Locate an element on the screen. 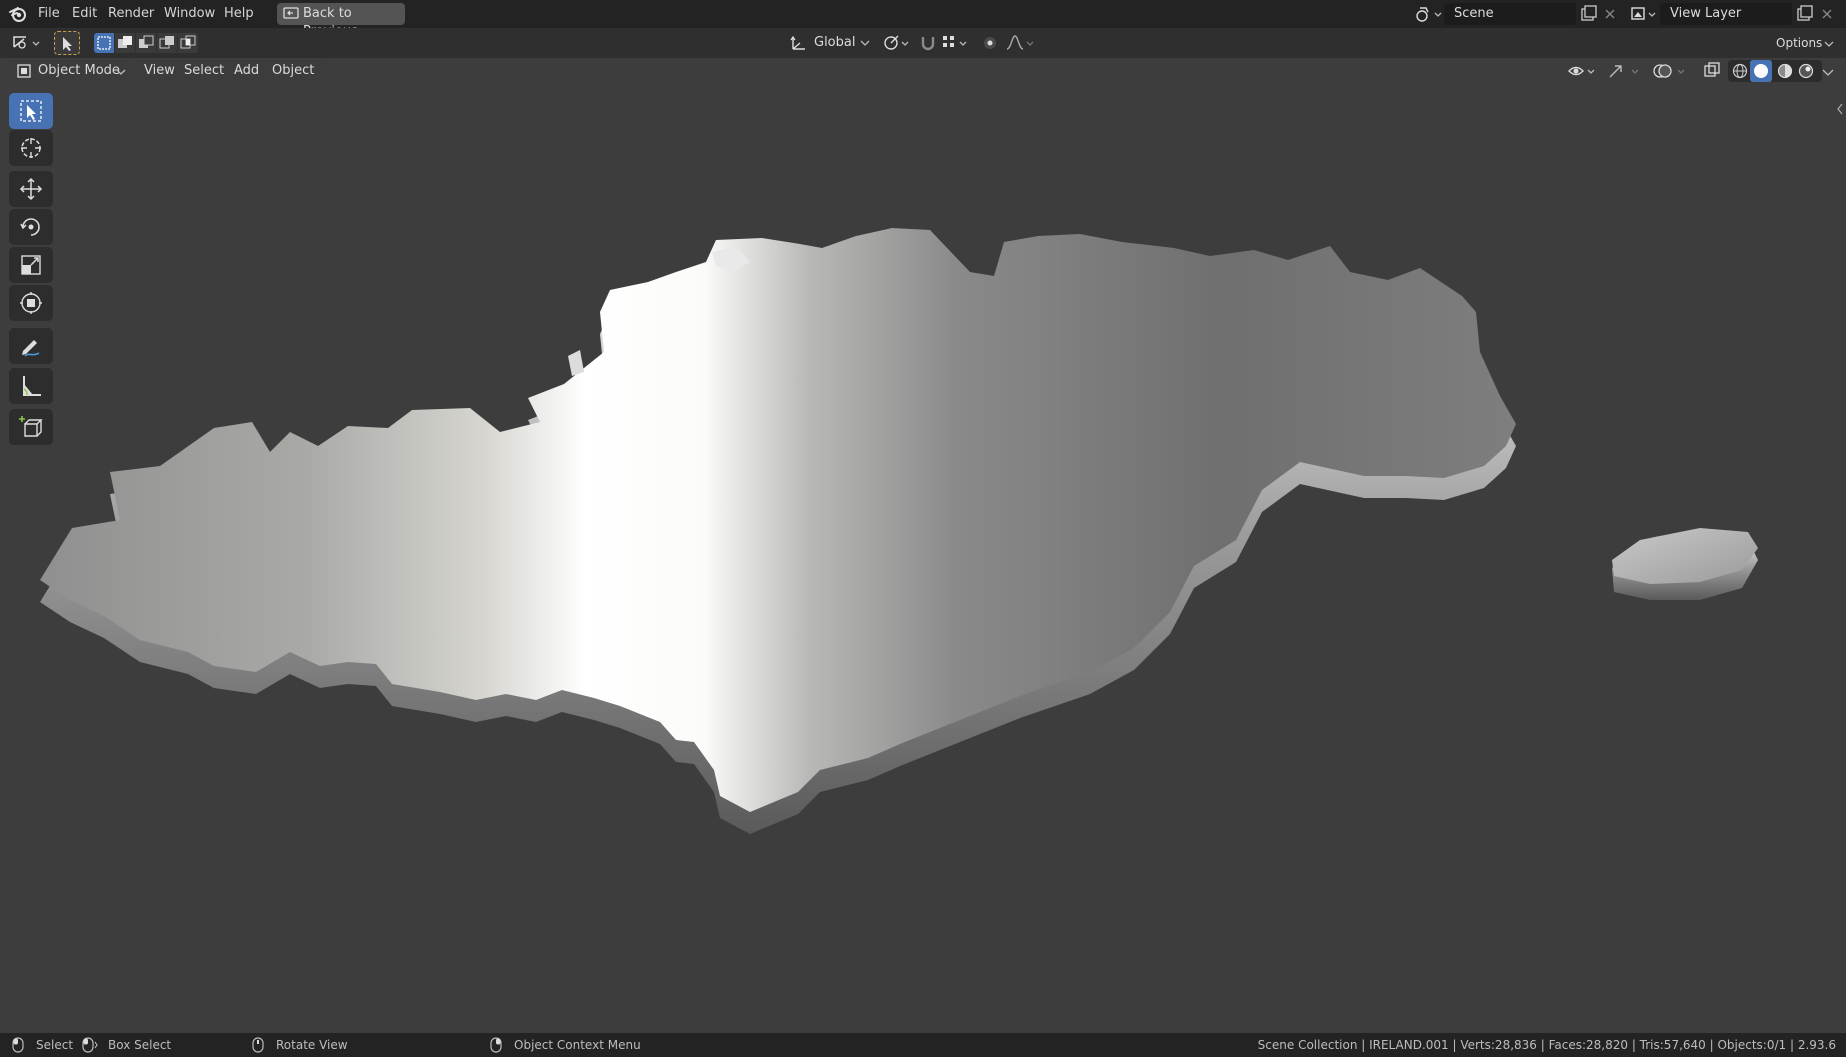 The height and width of the screenshot is (1057, 1846). tool-shelf is located at coordinates (30, 258).